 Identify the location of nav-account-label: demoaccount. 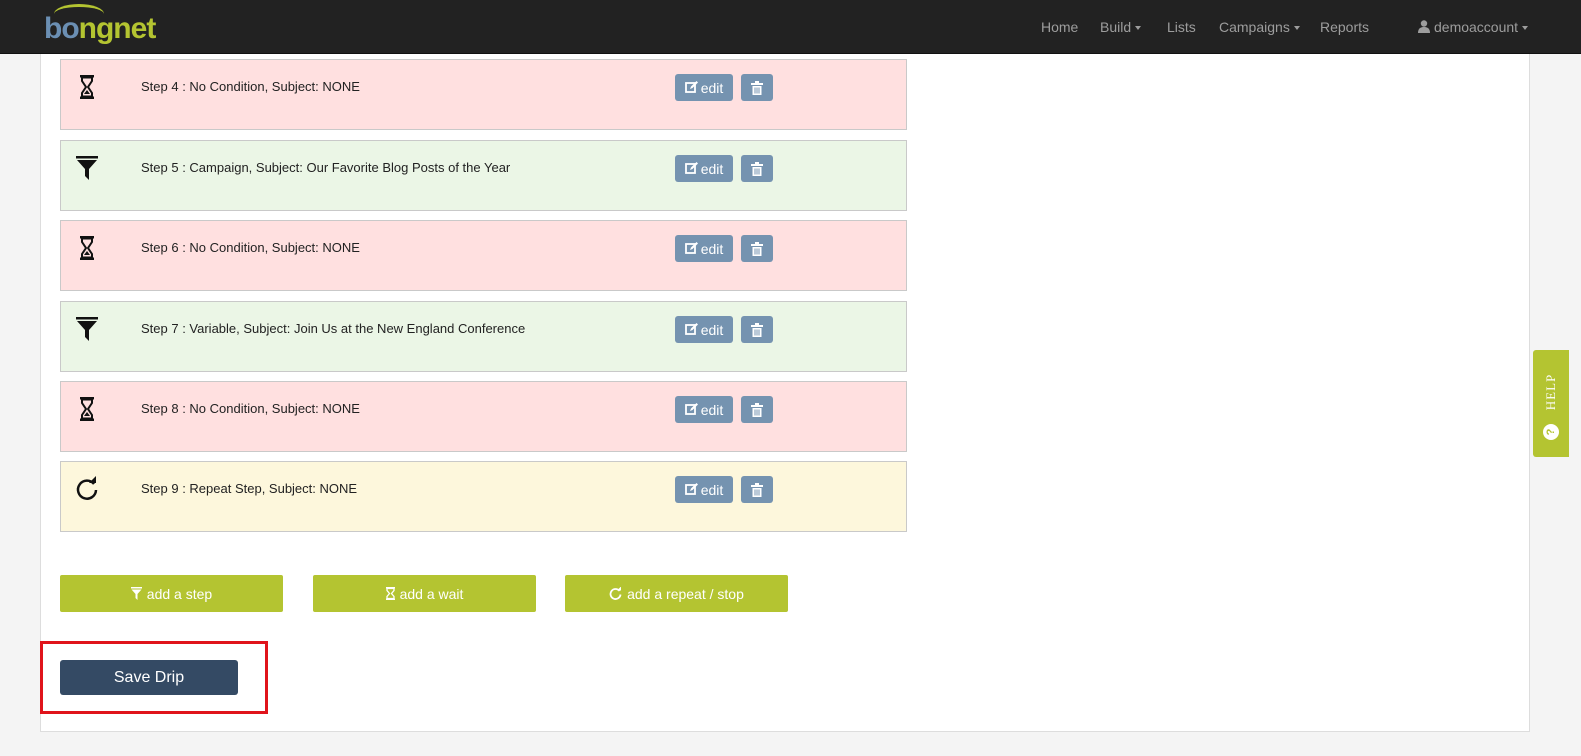
(1476, 27).